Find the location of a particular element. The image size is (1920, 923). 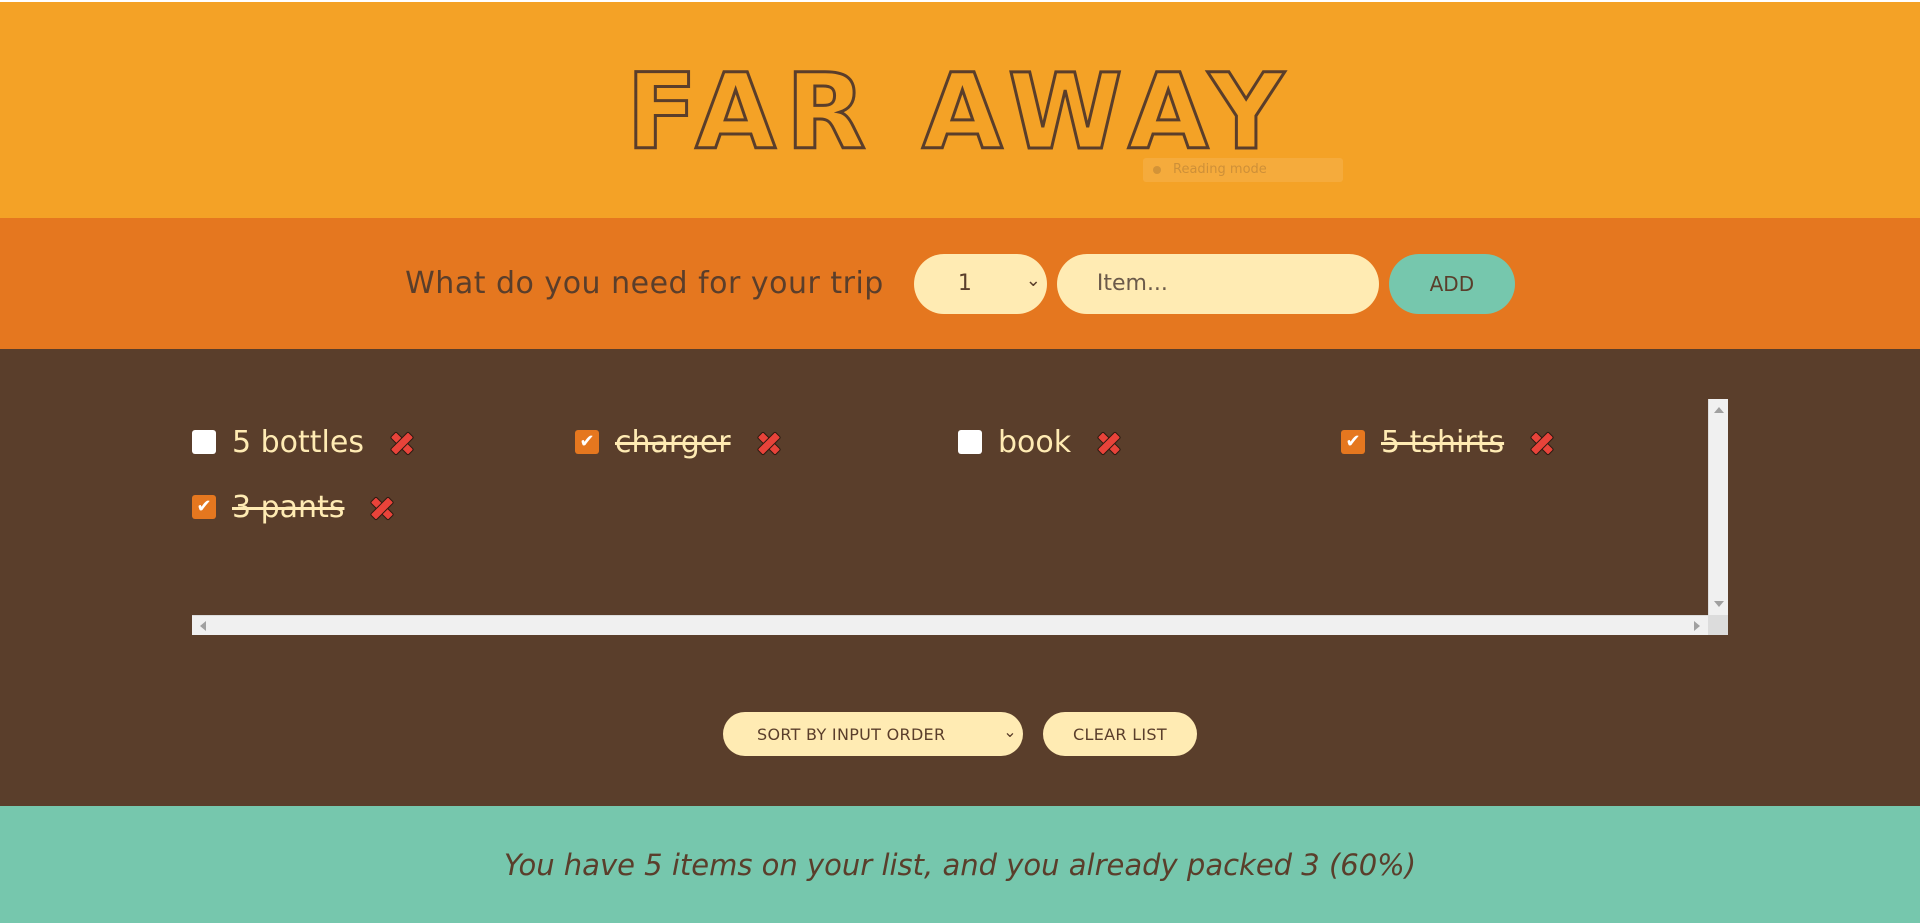

list-item: 5 tshirts is located at coordinates (1447, 442).